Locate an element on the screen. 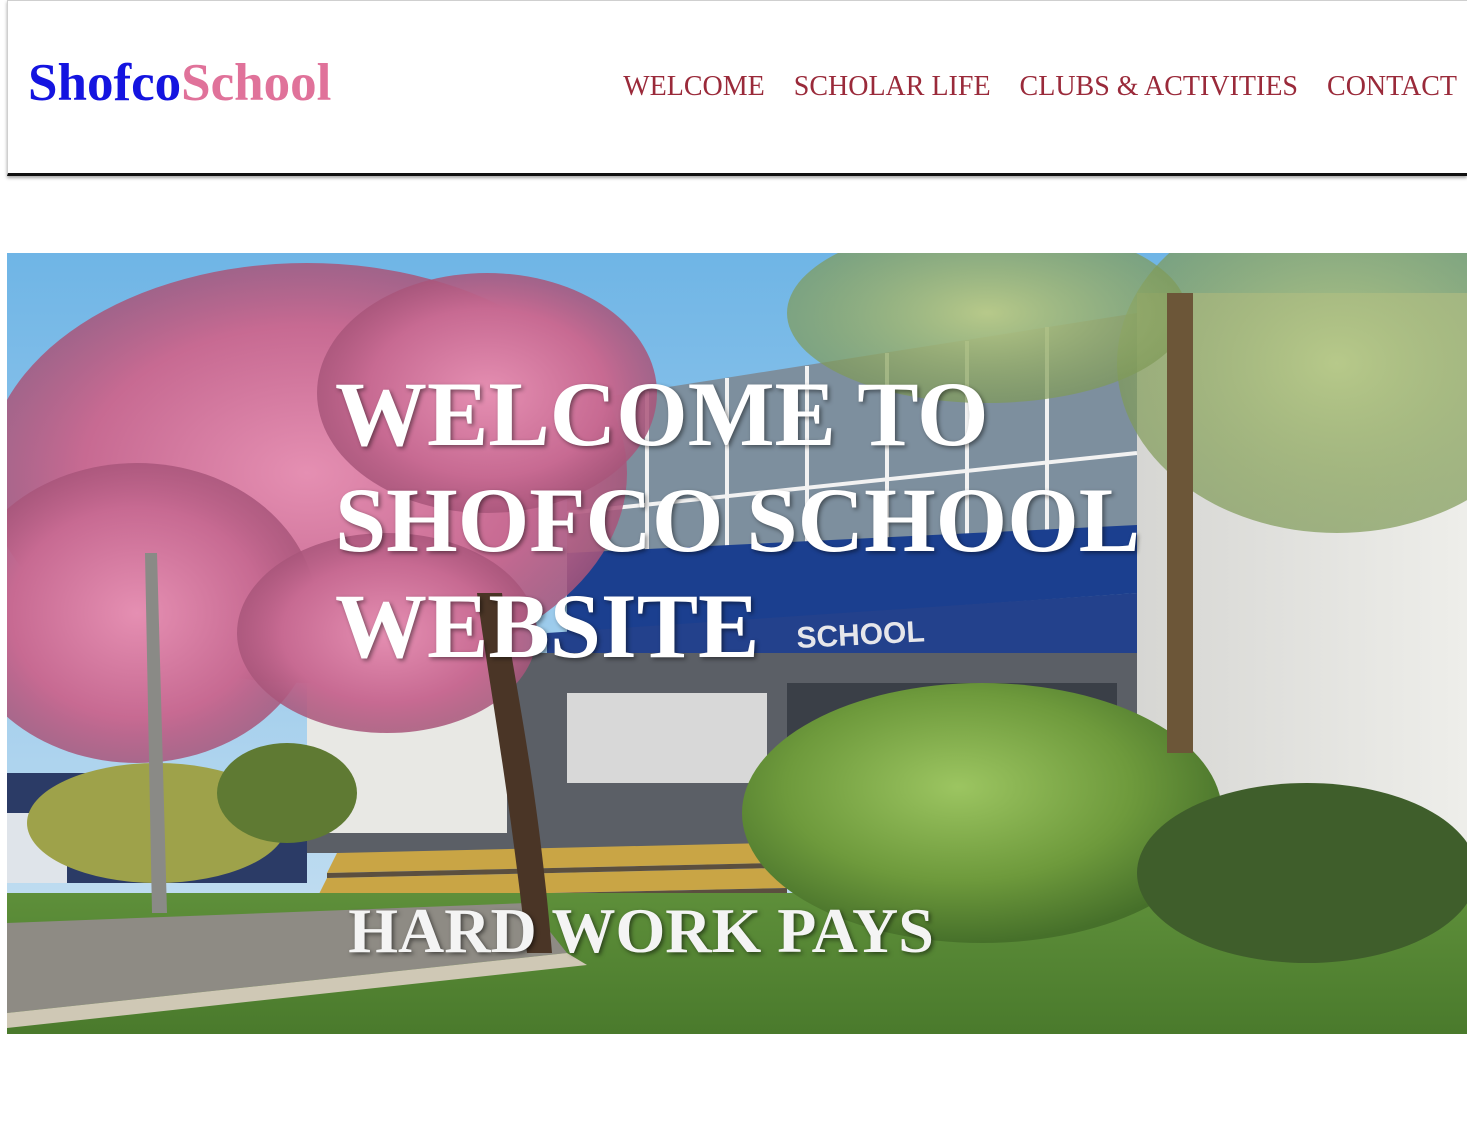 This screenshot has width=1467, height=1143. nav-link-welcome: WELCOME is located at coordinates (694, 87).